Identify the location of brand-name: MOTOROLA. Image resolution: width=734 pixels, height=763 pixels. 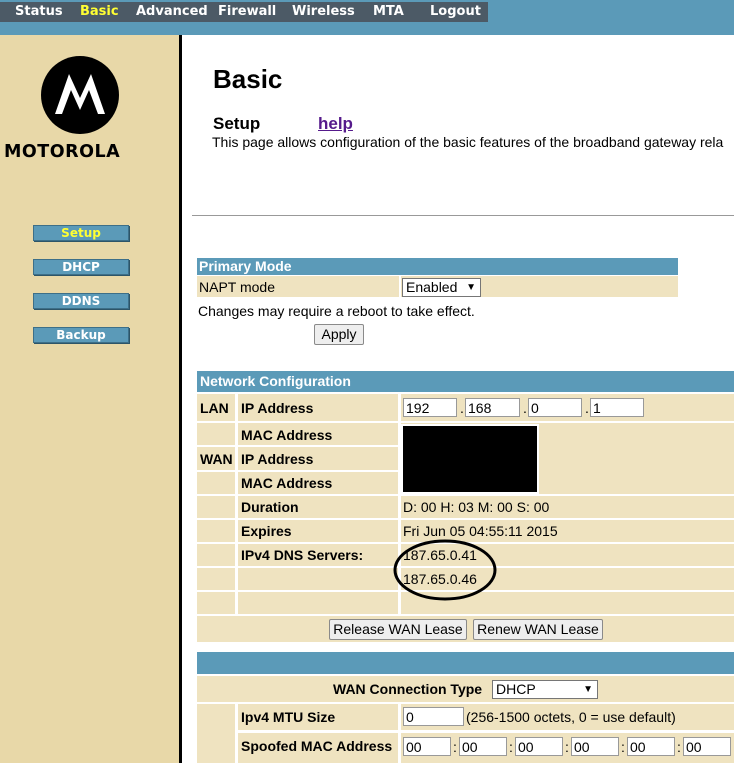
(62, 152).